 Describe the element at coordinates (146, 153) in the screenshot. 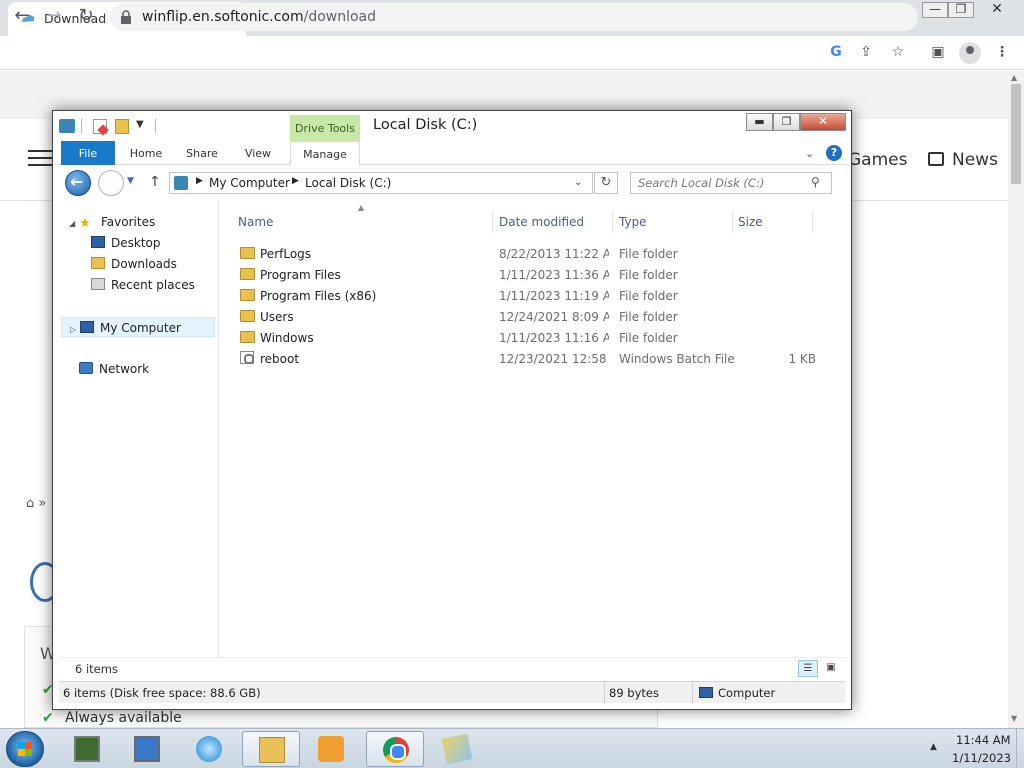

I see `tab-home: Home` at that location.